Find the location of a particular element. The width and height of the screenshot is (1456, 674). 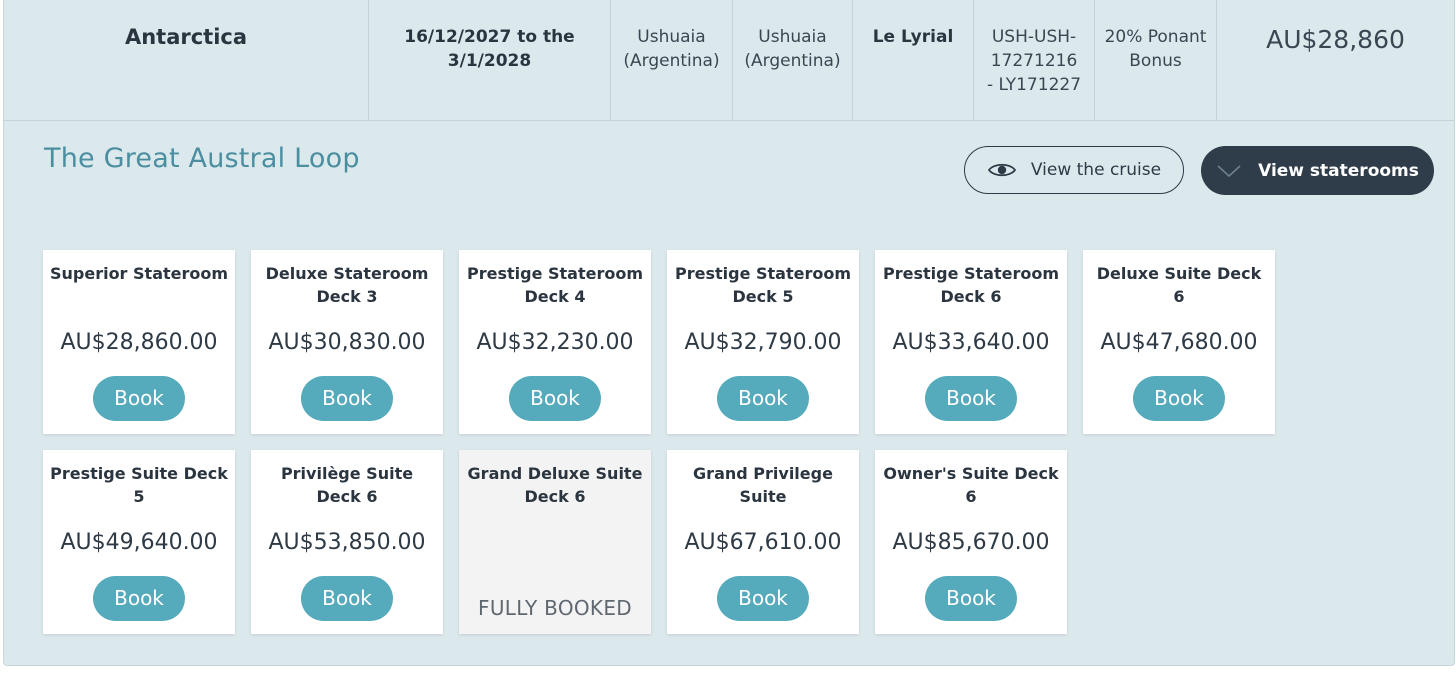

stateroom-name: Prestige Stateroom Deck 4 is located at coordinates (554, 285).